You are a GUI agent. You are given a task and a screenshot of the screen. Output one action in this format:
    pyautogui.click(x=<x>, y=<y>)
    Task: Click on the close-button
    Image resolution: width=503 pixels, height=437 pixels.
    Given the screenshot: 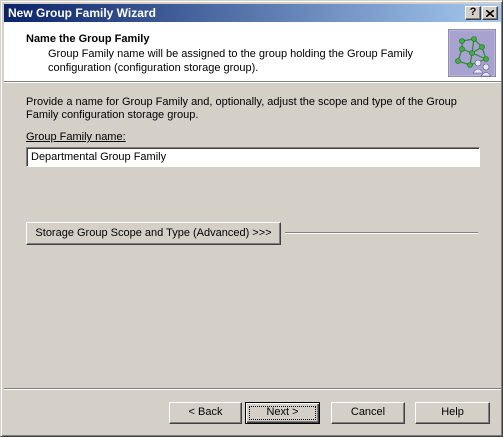 What is the action you would take?
    pyautogui.click(x=490, y=13)
    